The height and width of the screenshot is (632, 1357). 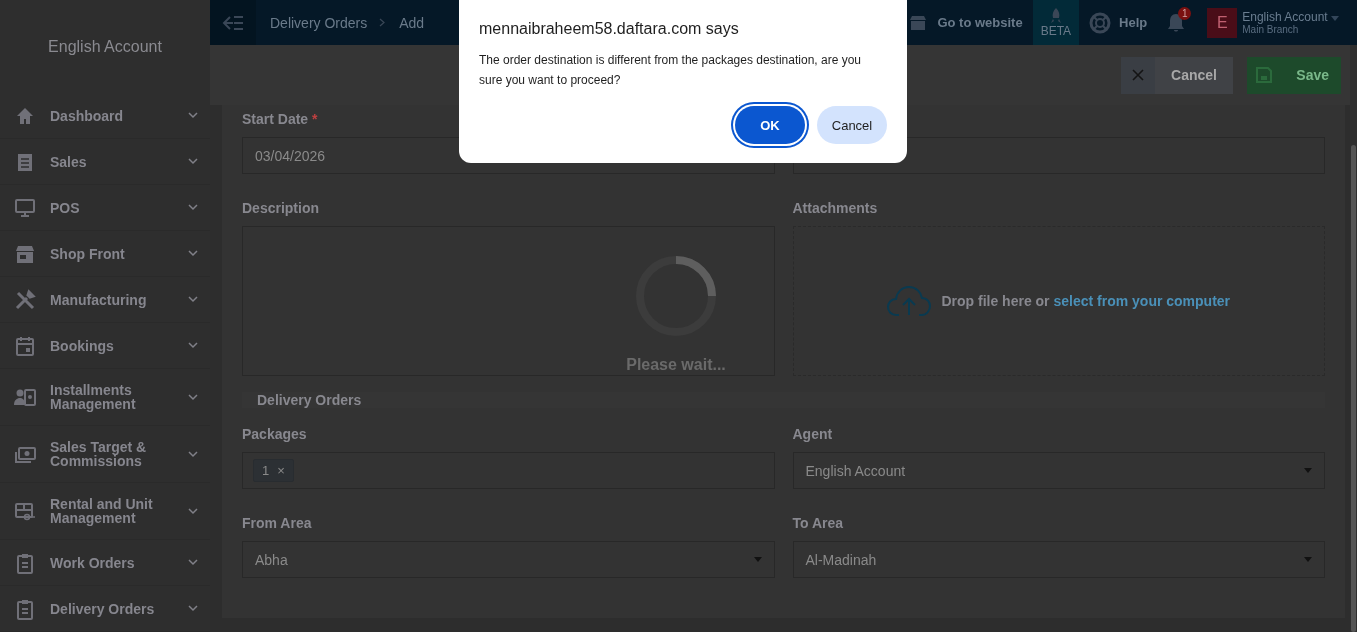 I want to click on agent-select: English Account, so click(x=1058, y=470).